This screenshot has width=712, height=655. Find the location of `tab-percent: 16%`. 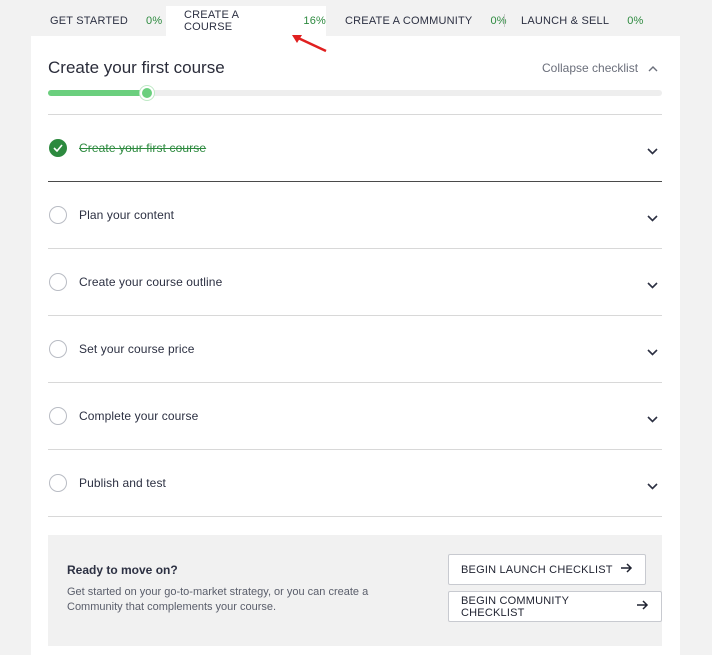

tab-percent: 16% is located at coordinates (314, 21).